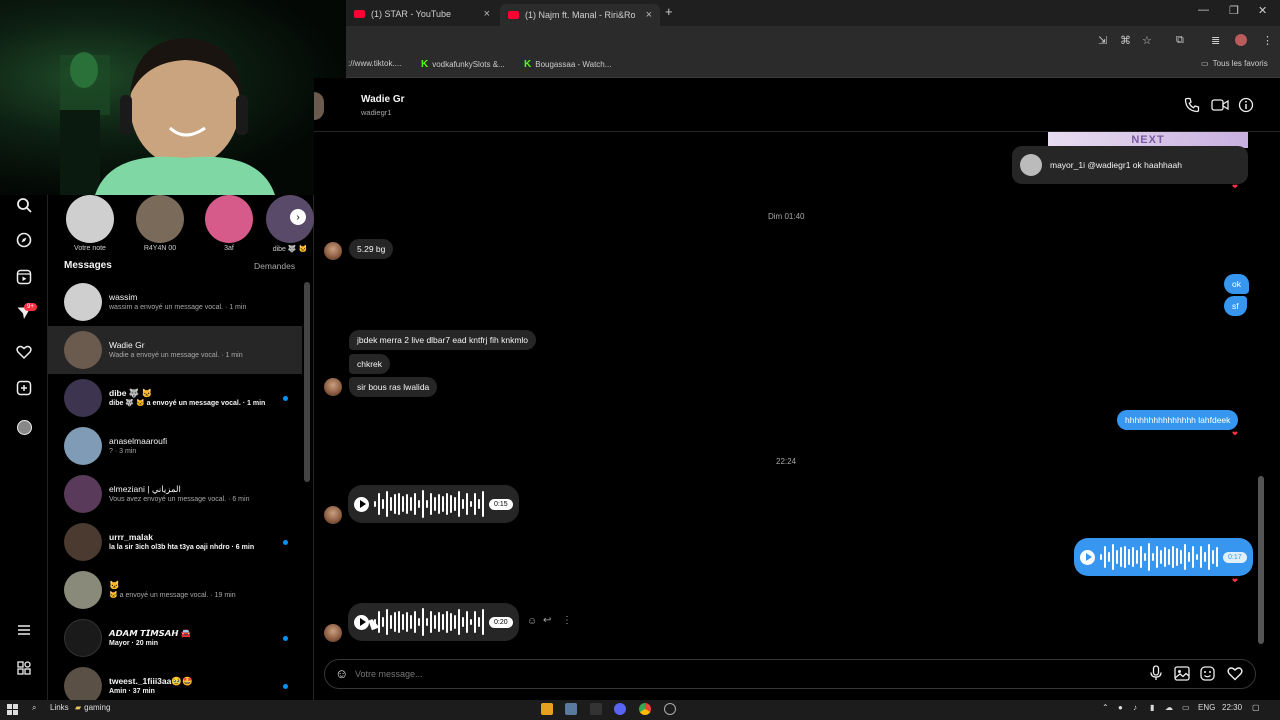 This screenshot has width=1280, height=720. What do you see at coordinates (90, 223) in the screenshot?
I see `note-item: Votre note` at bounding box center [90, 223].